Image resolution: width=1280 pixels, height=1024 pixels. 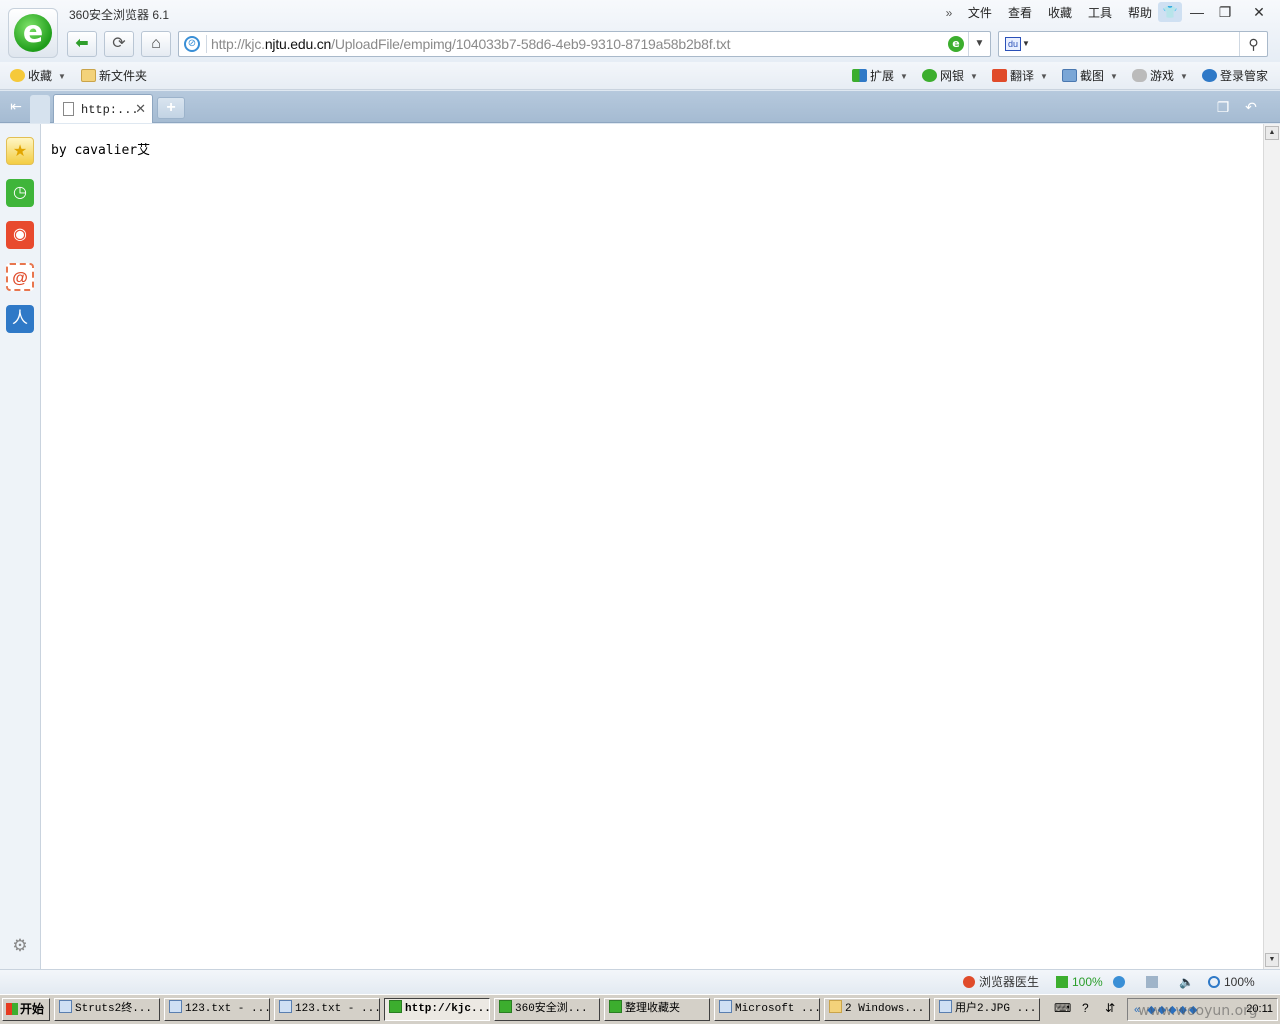 What do you see at coordinates (1013, 44) in the screenshot?
I see `search-engine-icon: du` at bounding box center [1013, 44].